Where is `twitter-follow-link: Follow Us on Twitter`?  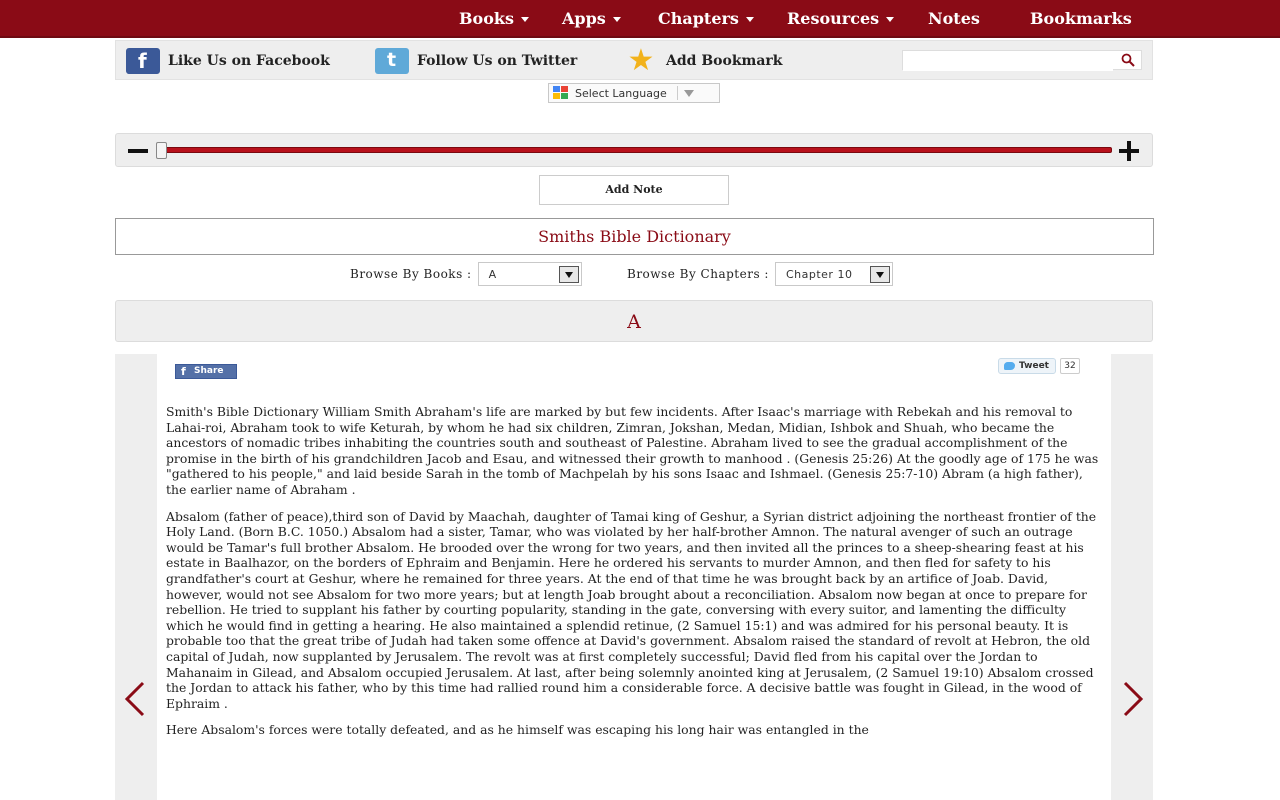
twitter-follow-link: Follow Us on Twitter is located at coordinates (476, 61).